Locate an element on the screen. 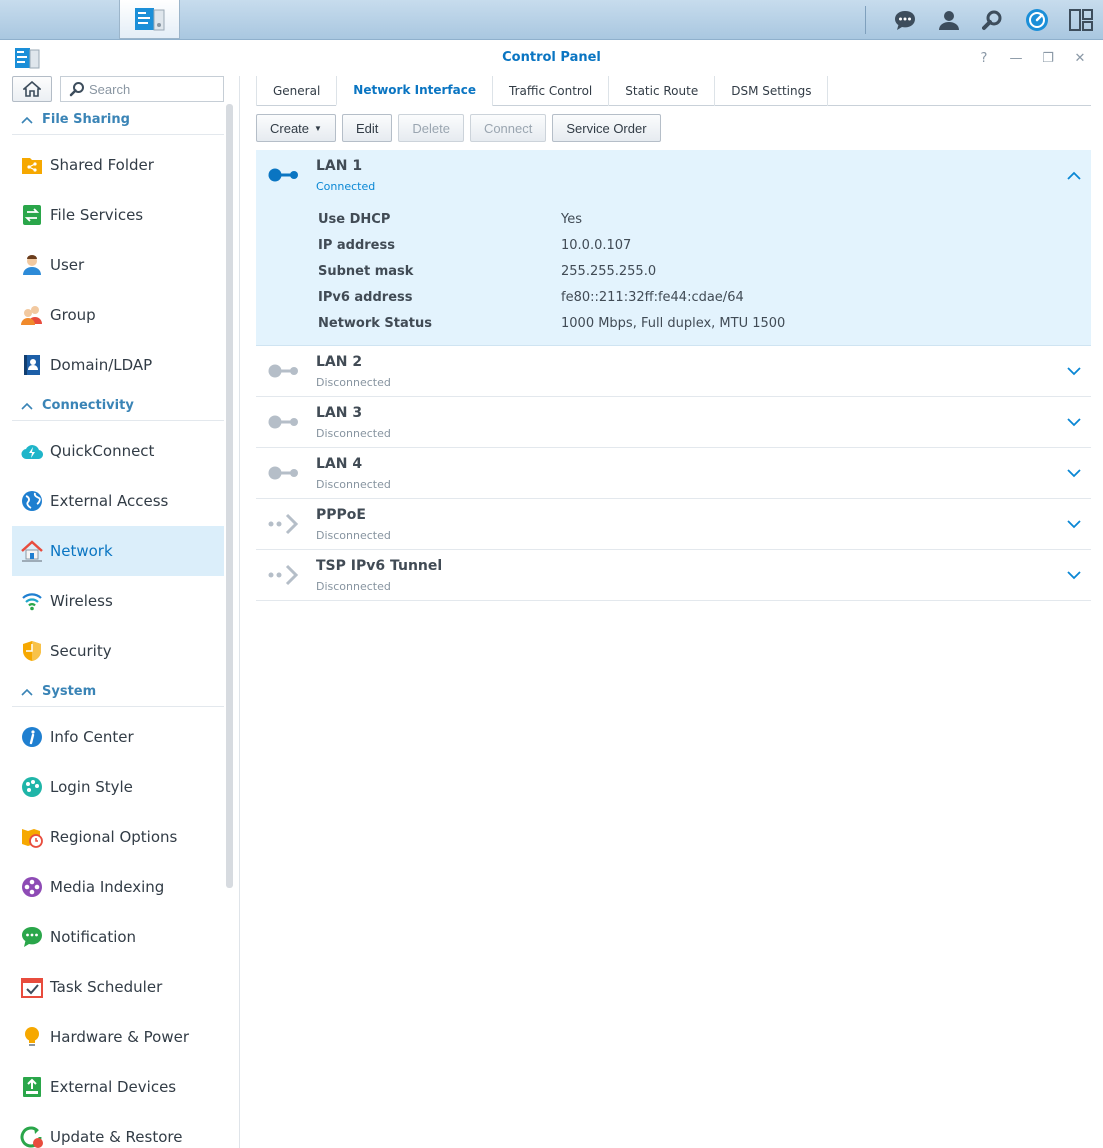 This screenshot has width=1103, height=1148. tab-network-interface: Network Interface is located at coordinates (414, 91).